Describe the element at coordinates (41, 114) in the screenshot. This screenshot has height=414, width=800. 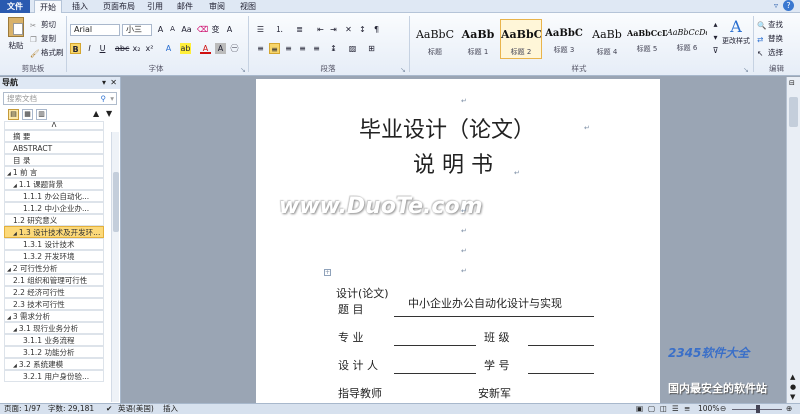
I see `results-view-icon: ▥` at that location.